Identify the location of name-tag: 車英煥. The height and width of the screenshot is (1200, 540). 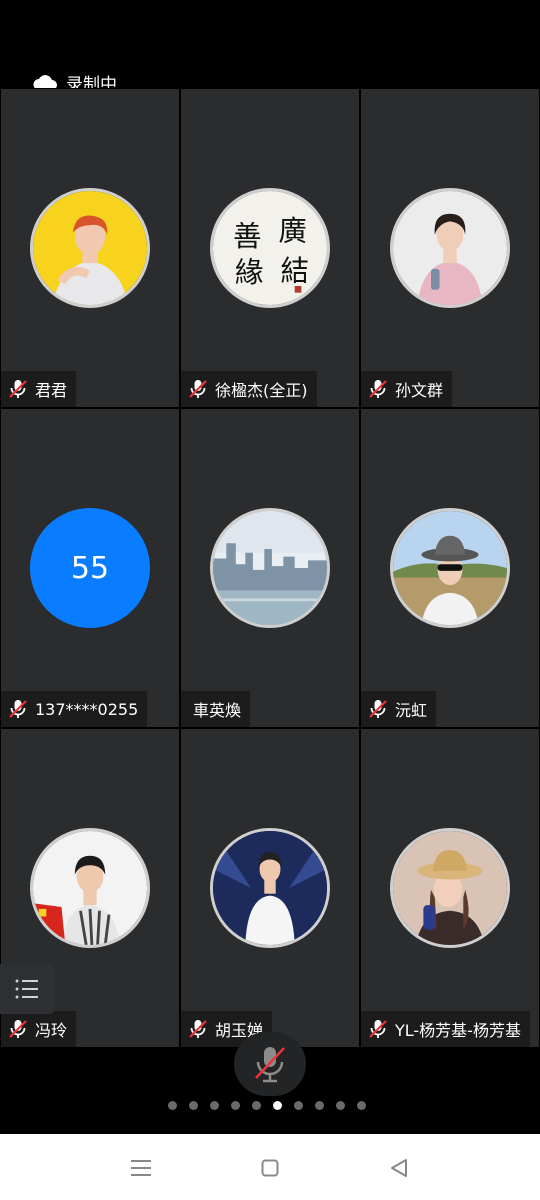
(216, 709).